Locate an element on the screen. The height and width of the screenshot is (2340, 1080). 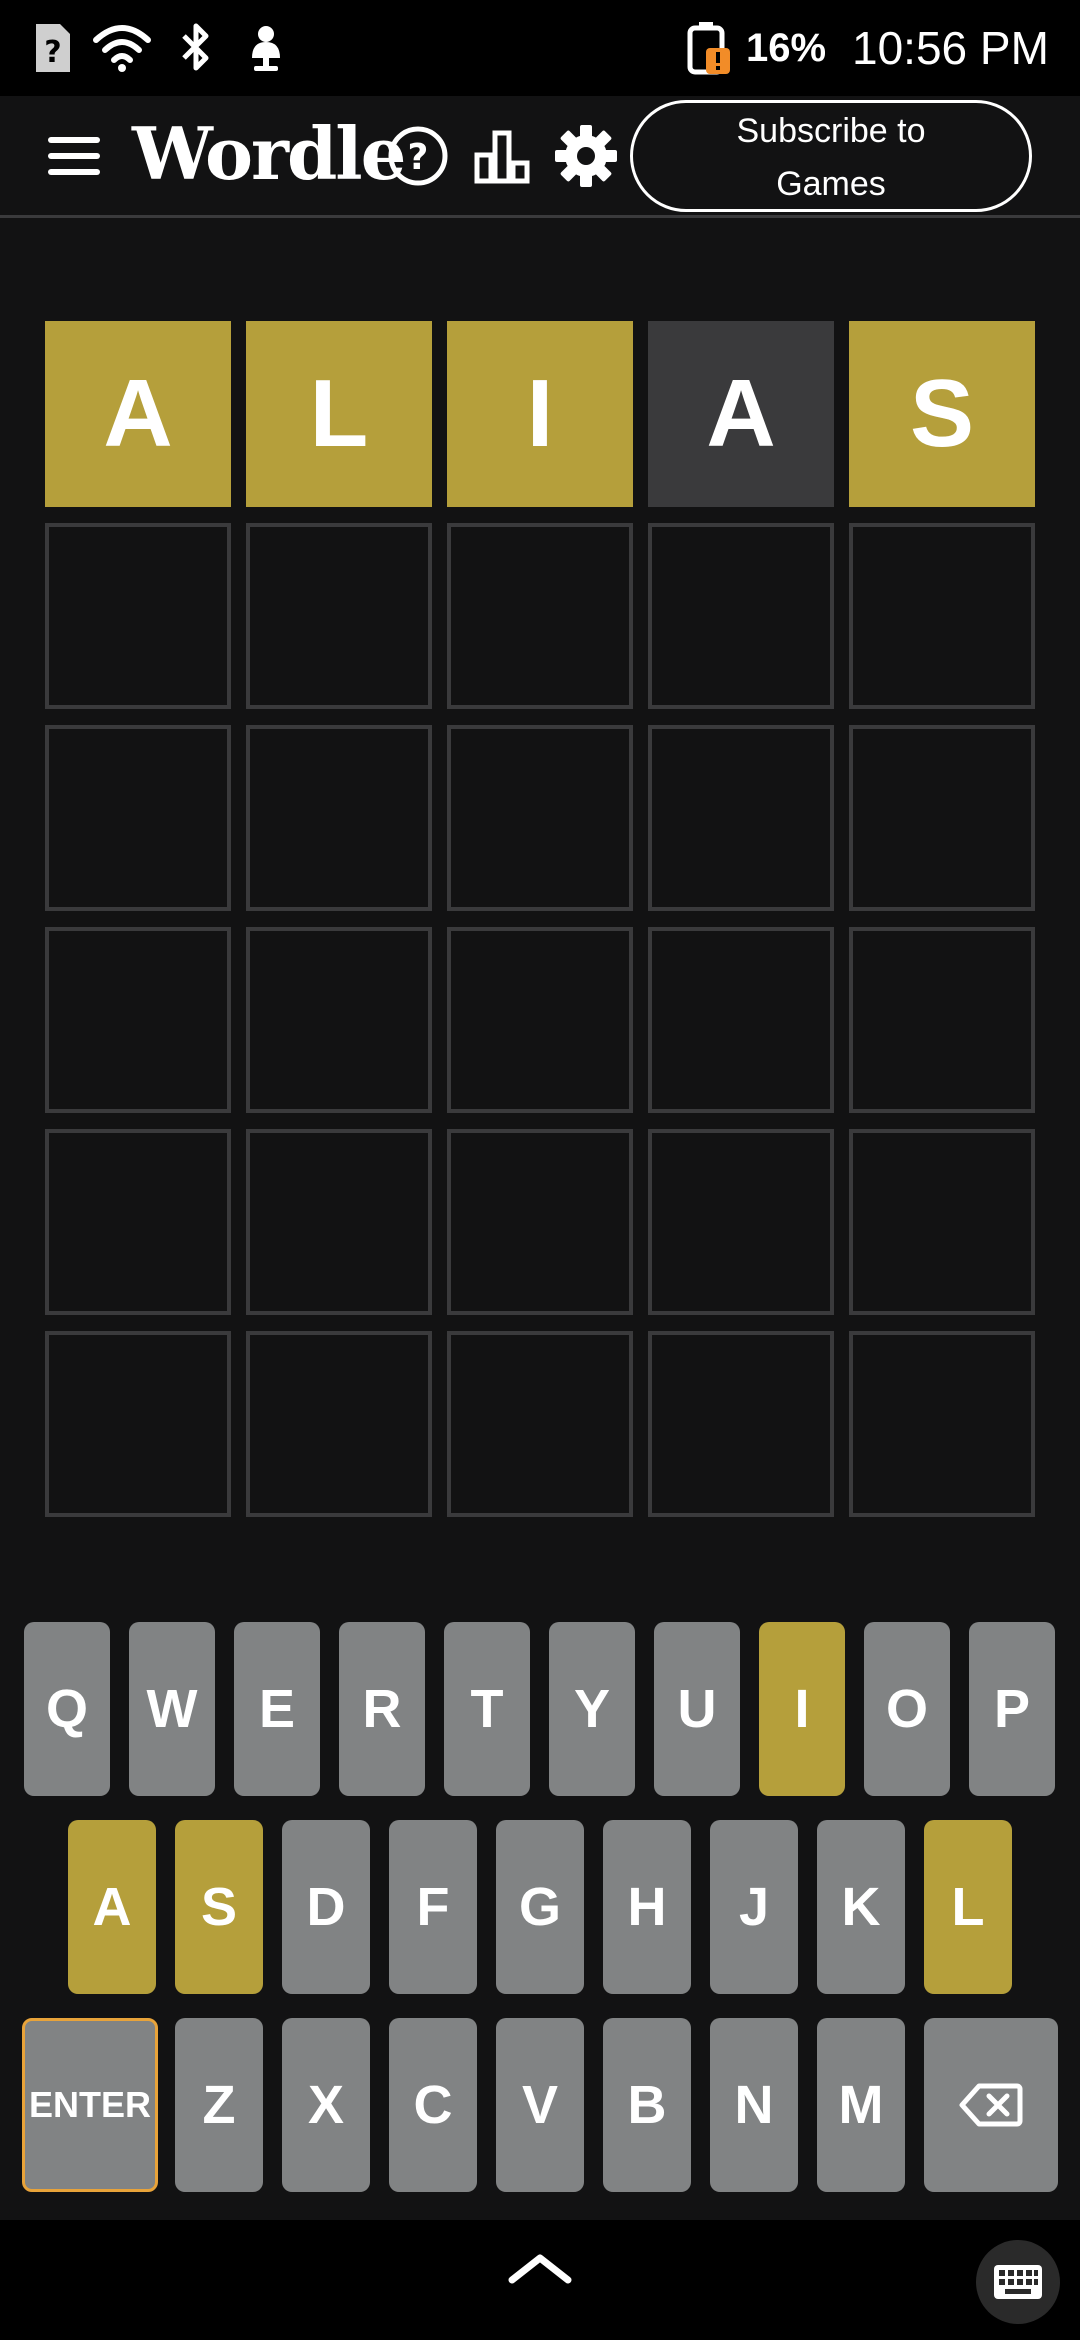
status-bar: ? 16% 10:56 PM is located at coordinates (540, 48).